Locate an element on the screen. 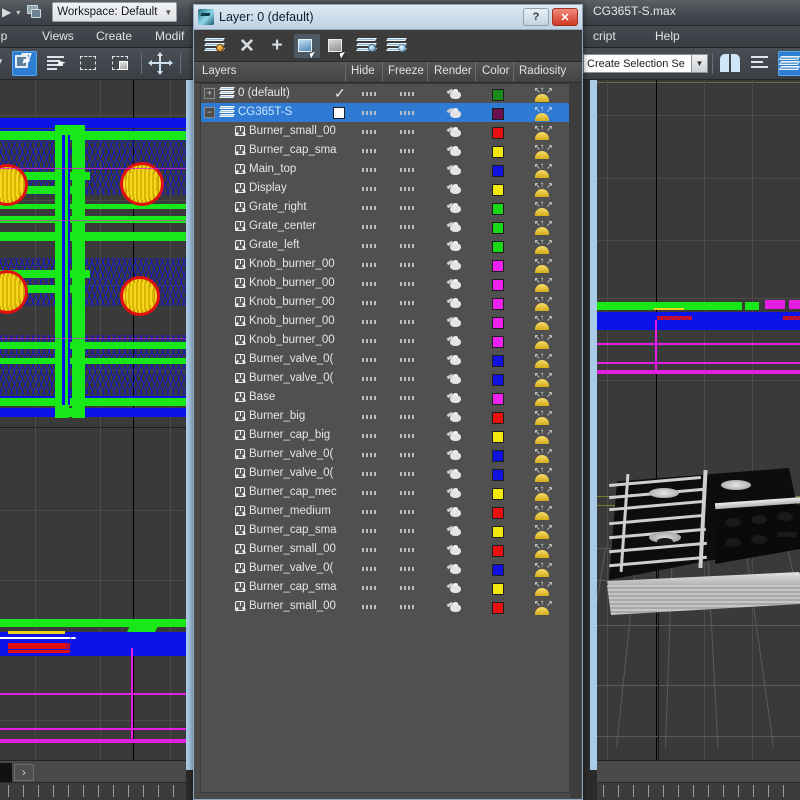  workspace-selector: Workspace: Default ▼ is located at coordinates (115, 12).